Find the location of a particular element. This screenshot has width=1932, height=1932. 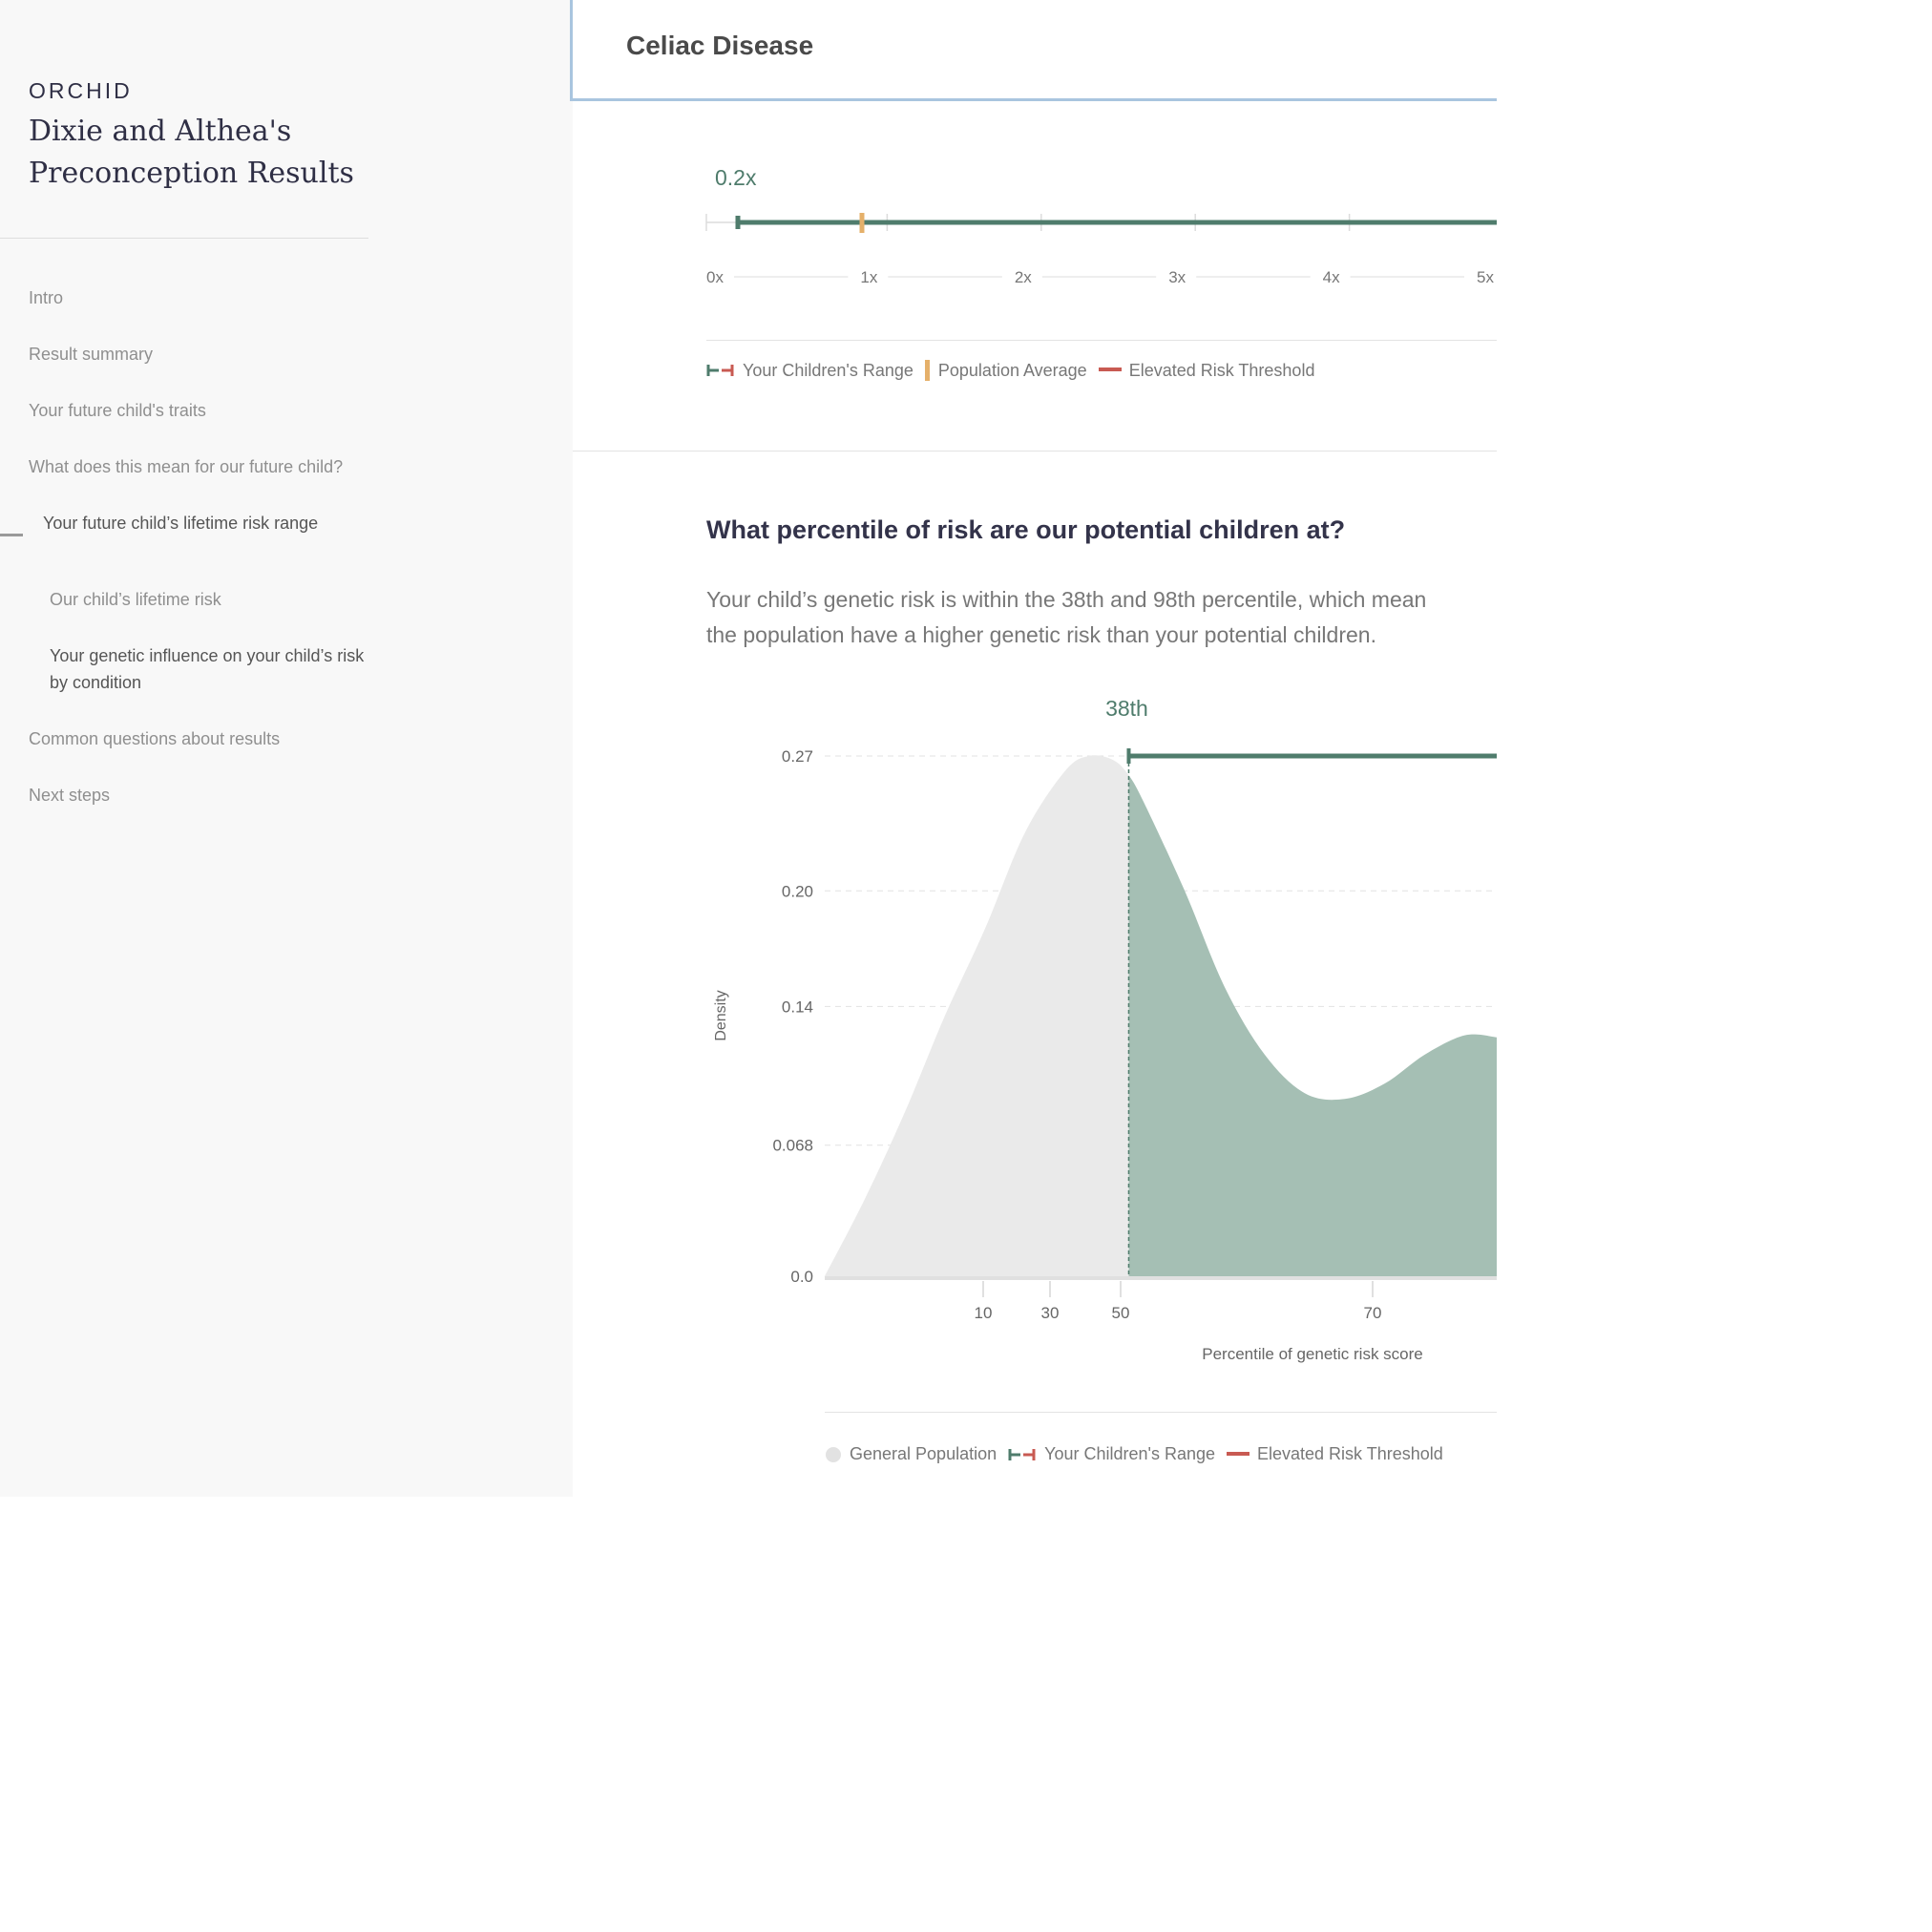

risk-value-label: 0.2x is located at coordinates (736, 178).